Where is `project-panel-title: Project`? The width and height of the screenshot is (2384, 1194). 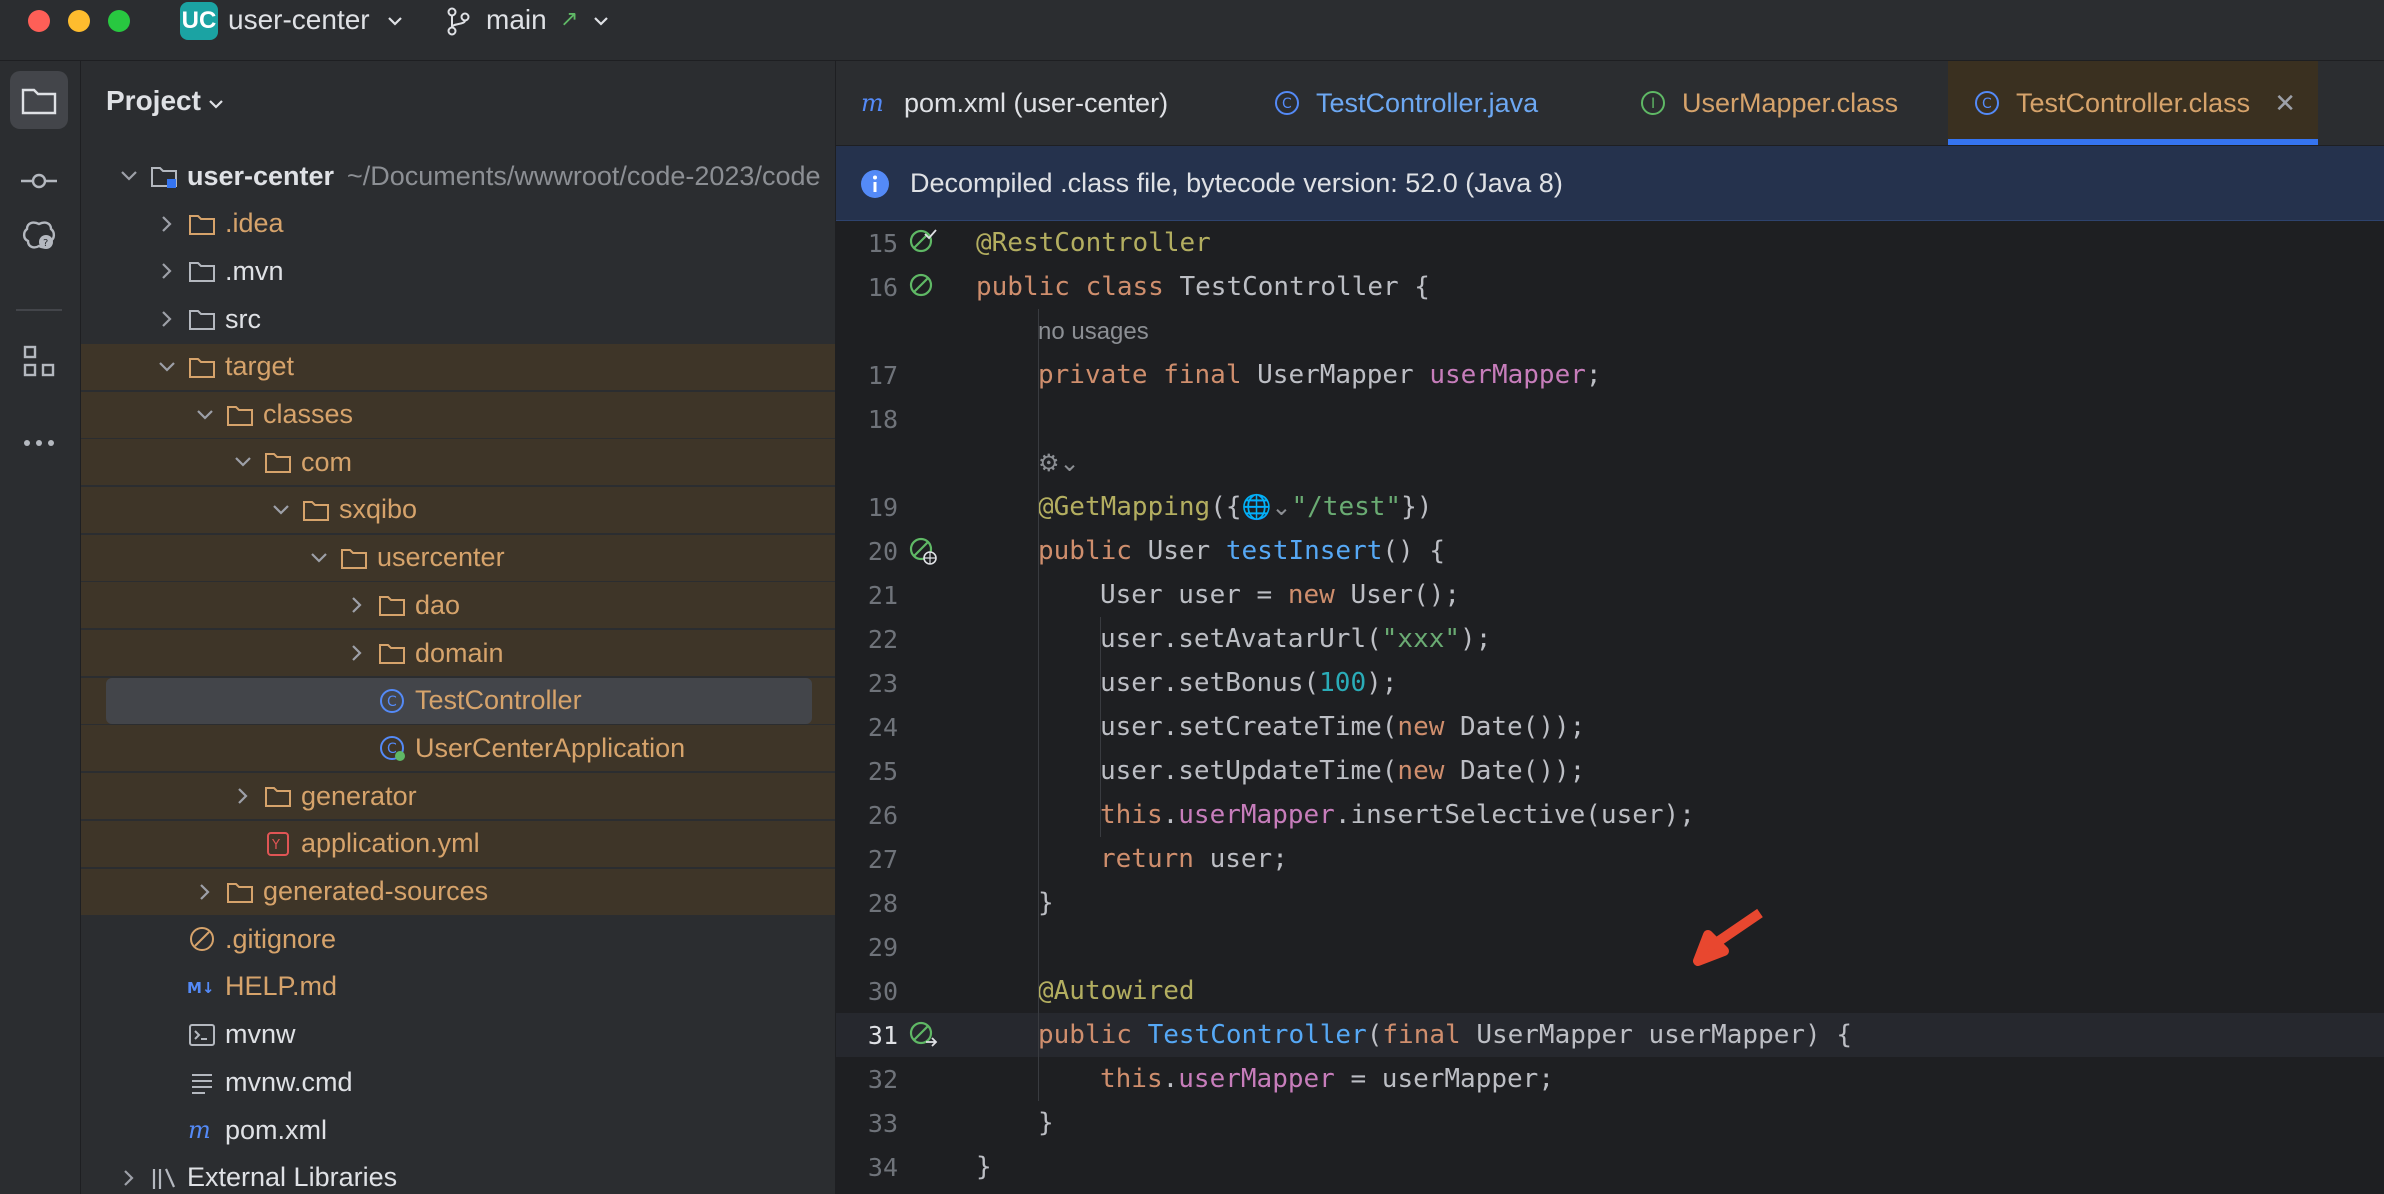 project-panel-title: Project is located at coordinates (153, 101).